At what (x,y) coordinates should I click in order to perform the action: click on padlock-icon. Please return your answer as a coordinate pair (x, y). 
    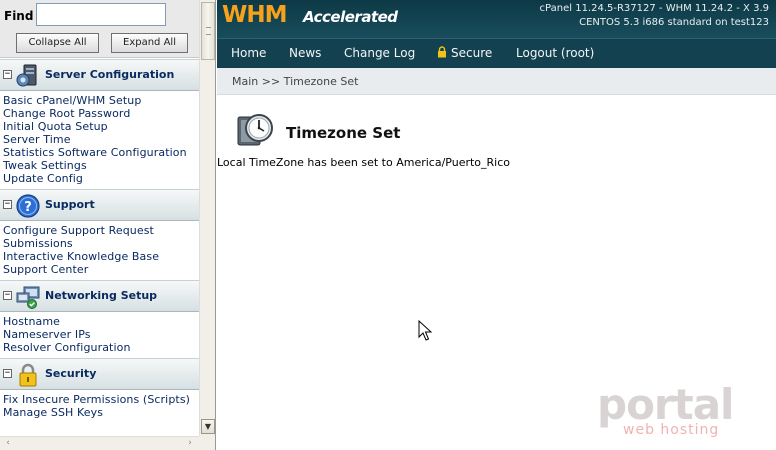
    Looking at the image, I should click on (28, 375).